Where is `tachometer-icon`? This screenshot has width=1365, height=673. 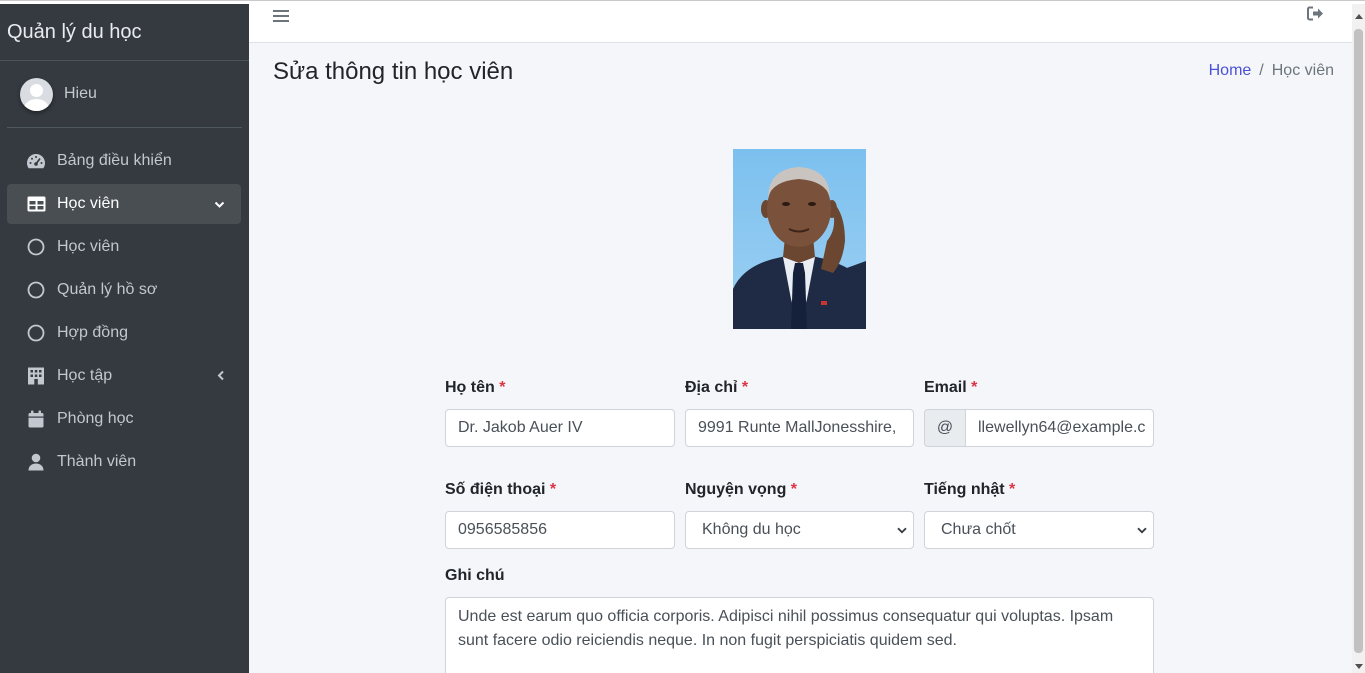
tachometer-icon is located at coordinates (36, 161).